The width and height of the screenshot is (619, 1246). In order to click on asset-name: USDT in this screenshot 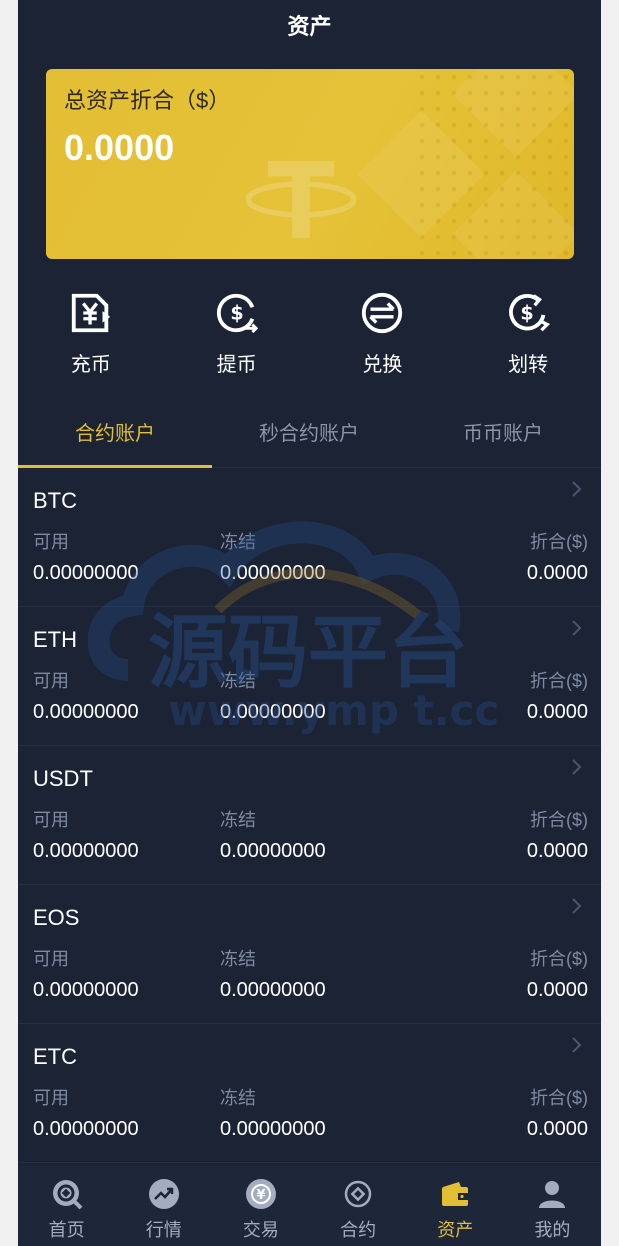, I will do `click(63, 778)`.